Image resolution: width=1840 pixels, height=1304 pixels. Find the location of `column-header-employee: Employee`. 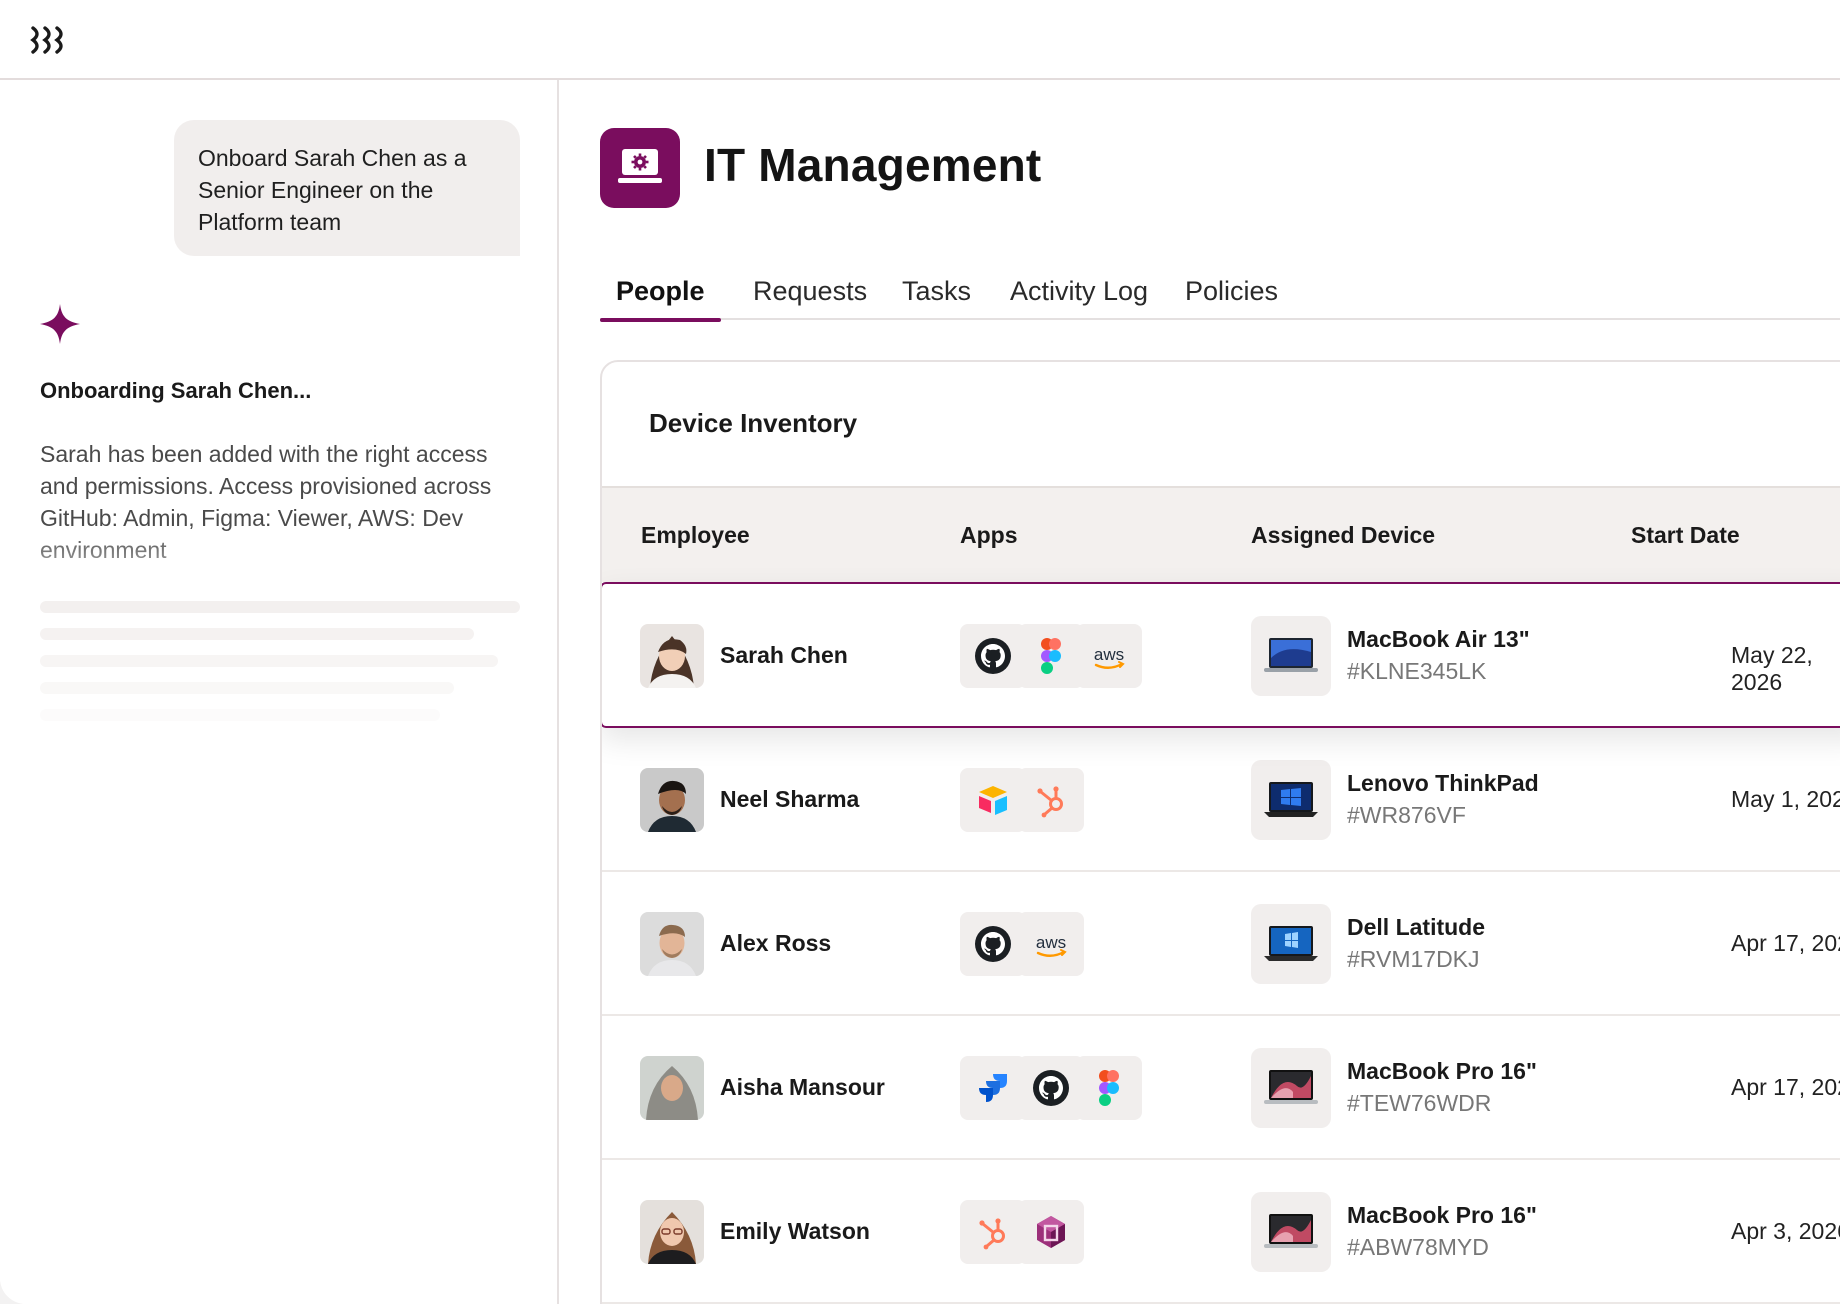

column-header-employee: Employee is located at coordinates (695, 535).